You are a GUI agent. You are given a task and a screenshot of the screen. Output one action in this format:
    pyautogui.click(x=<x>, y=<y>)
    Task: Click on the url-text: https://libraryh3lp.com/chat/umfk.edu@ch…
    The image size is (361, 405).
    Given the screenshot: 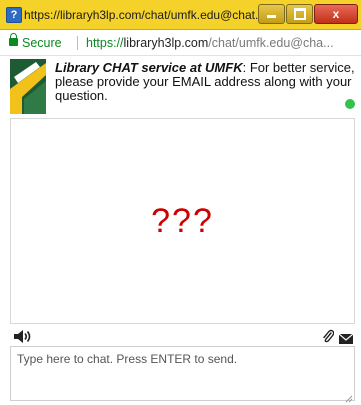 What is the action you would take?
    pyautogui.click(x=222, y=42)
    